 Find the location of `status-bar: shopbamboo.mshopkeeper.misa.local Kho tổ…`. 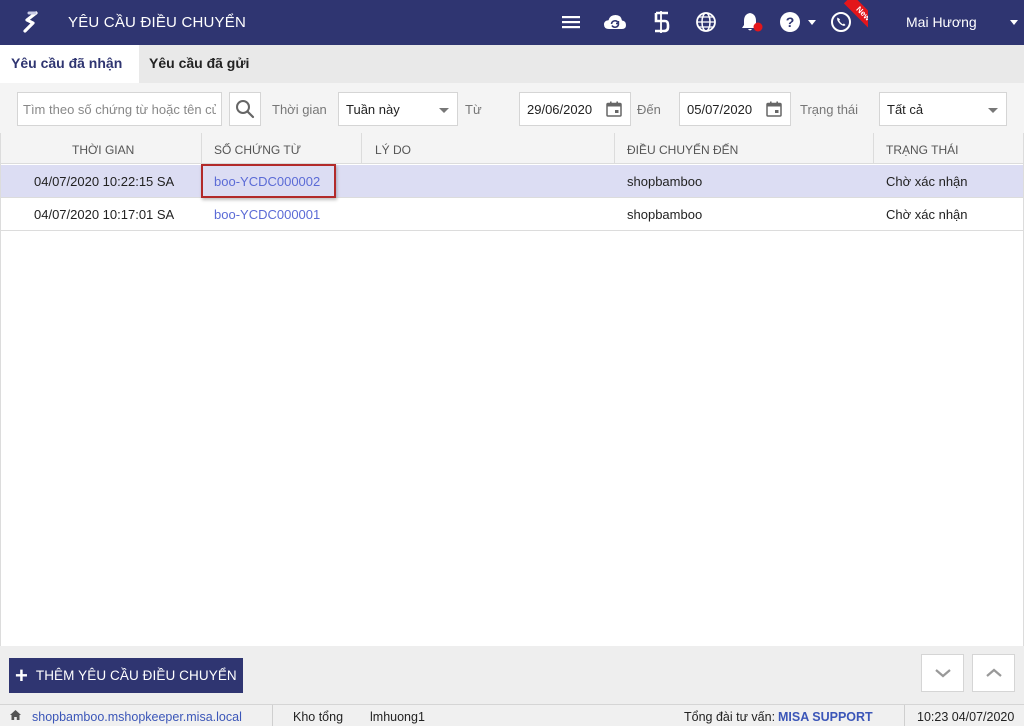

status-bar: shopbamboo.mshopkeeper.misa.local Kho tổ… is located at coordinates (512, 715).